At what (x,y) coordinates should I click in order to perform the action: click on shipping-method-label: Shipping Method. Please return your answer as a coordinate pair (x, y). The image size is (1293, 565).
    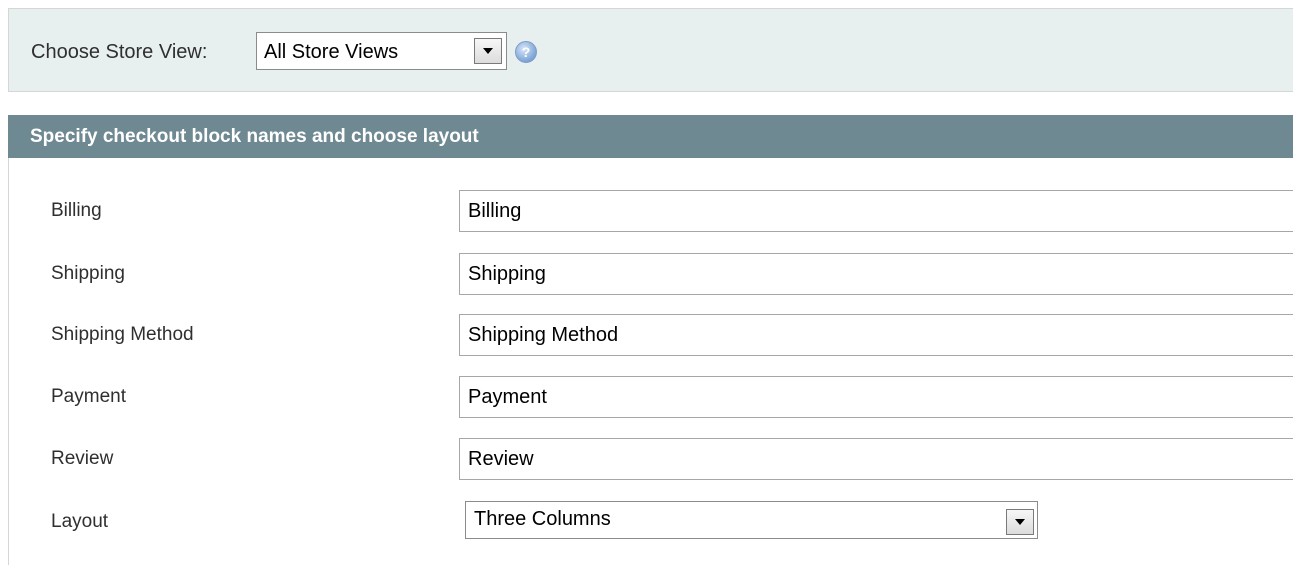
    Looking at the image, I should click on (122, 334).